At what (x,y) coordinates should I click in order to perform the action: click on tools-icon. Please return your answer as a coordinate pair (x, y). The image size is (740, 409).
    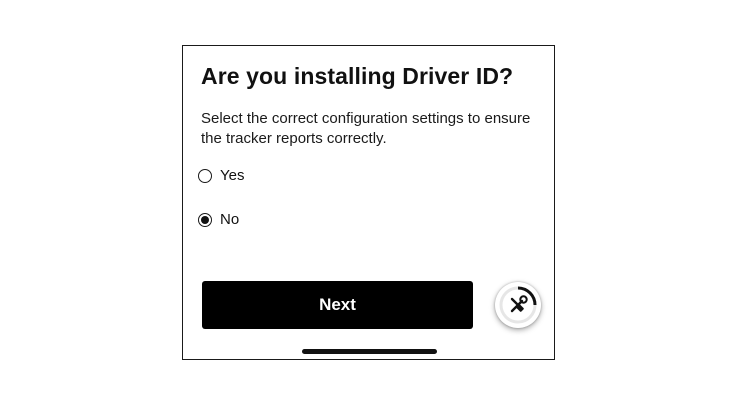
    Looking at the image, I should click on (518, 305).